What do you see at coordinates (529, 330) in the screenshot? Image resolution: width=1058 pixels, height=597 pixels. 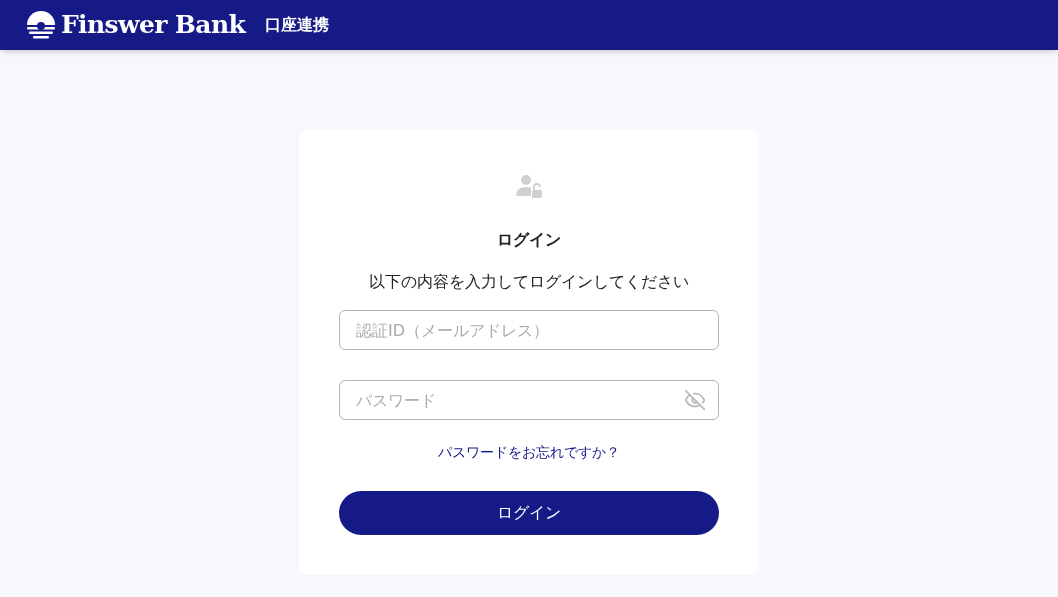 I see `id-input-field: 認証ID（メールアドレス）` at bounding box center [529, 330].